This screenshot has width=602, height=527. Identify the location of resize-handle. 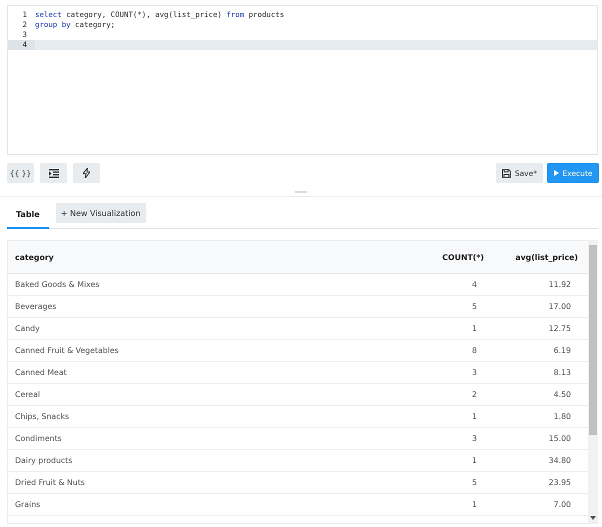
(301, 192).